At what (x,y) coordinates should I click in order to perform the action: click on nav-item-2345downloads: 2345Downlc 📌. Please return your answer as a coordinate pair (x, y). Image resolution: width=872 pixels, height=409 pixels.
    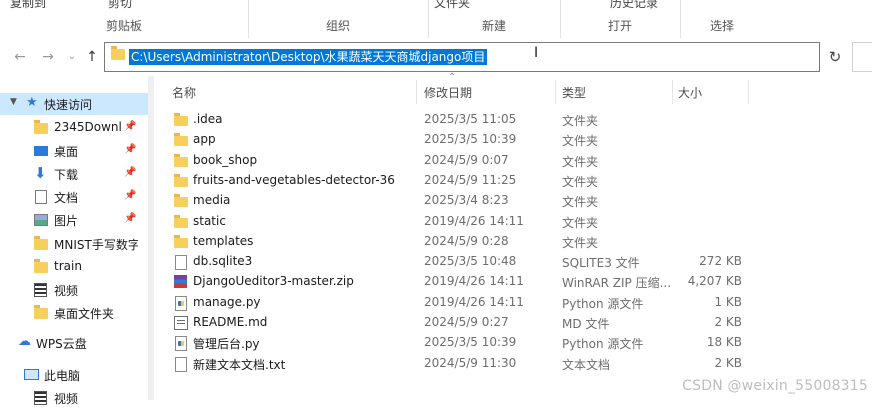
    Looking at the image, I should click on (76, 128).